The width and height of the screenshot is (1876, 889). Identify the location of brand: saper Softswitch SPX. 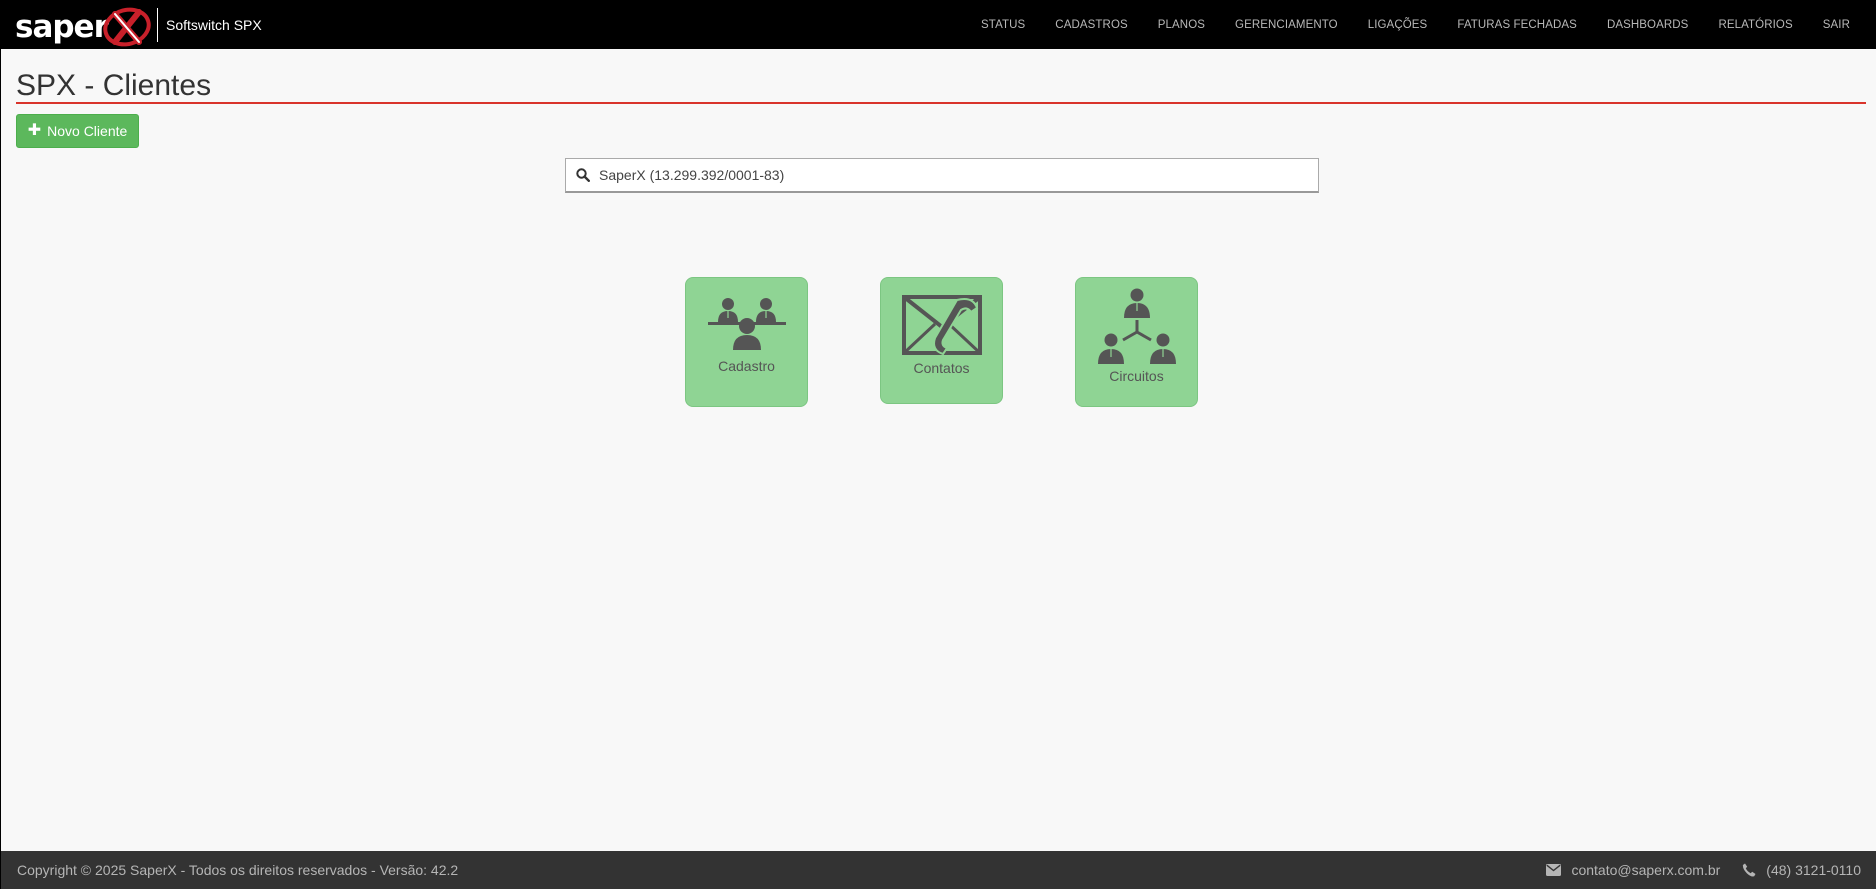
(131, 24).